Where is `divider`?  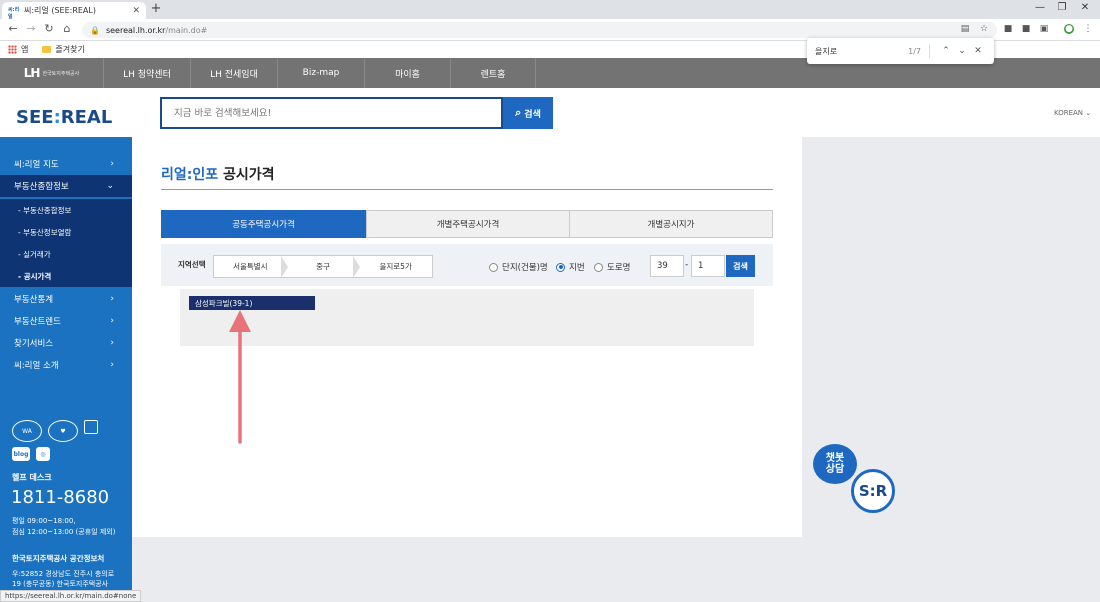
divider is located at coordinates (467, 189).